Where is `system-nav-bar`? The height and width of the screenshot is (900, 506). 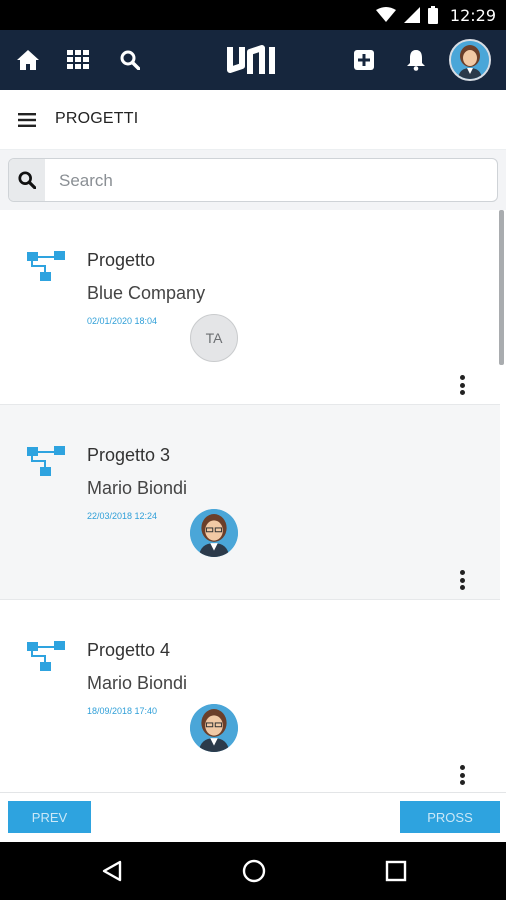
system-nav-bar is located at coordinates (253, 871).